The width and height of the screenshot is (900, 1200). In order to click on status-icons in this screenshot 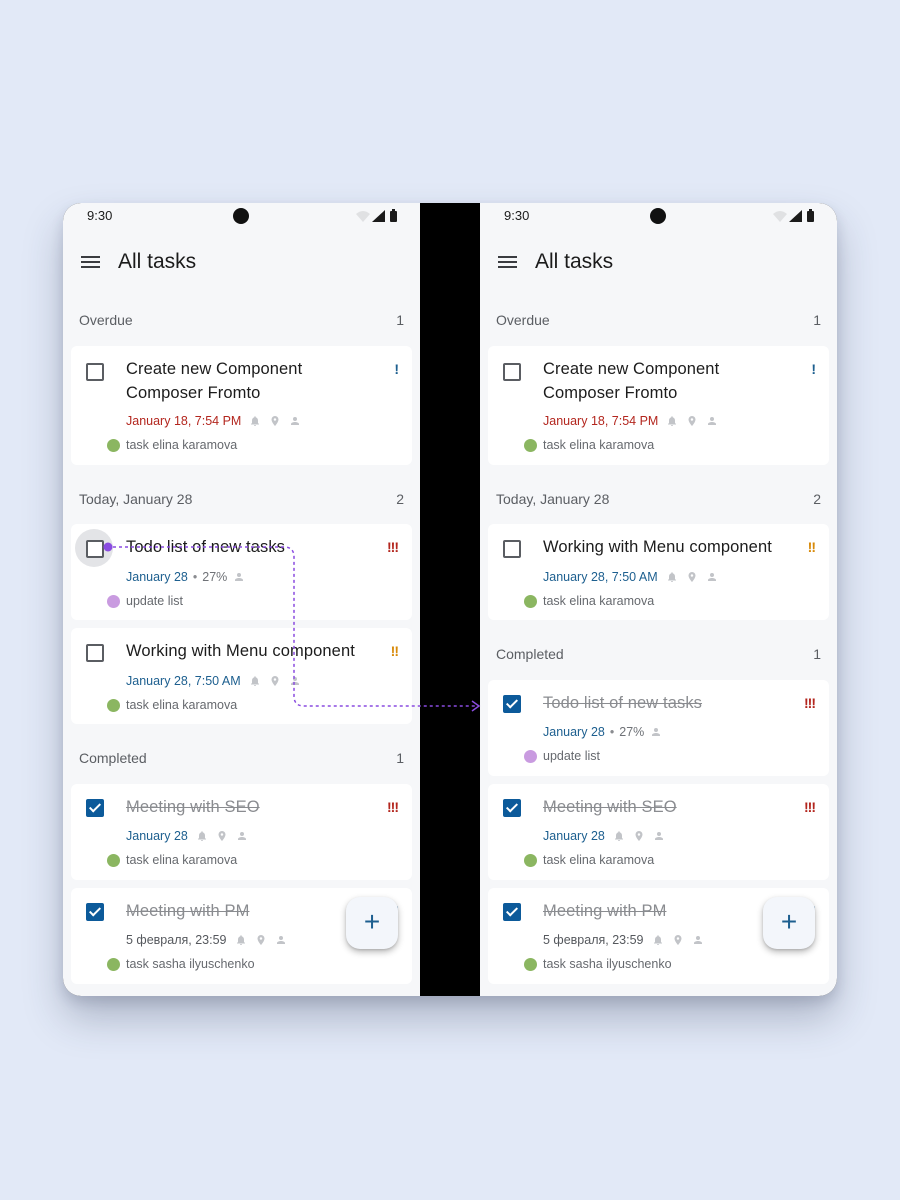, I will do `click(793, 215)`.